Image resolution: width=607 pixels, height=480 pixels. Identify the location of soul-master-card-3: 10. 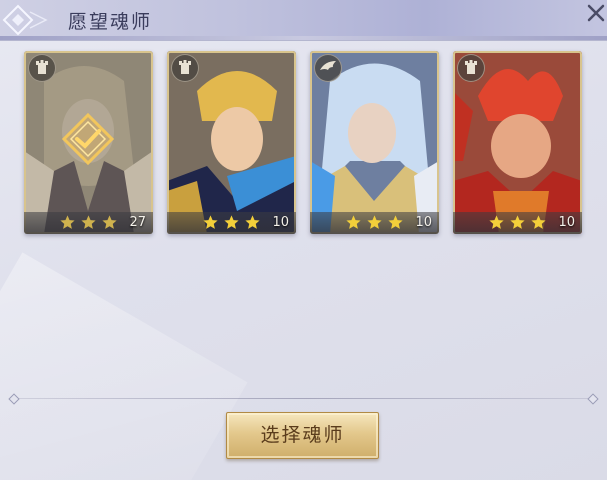
(374, 142).